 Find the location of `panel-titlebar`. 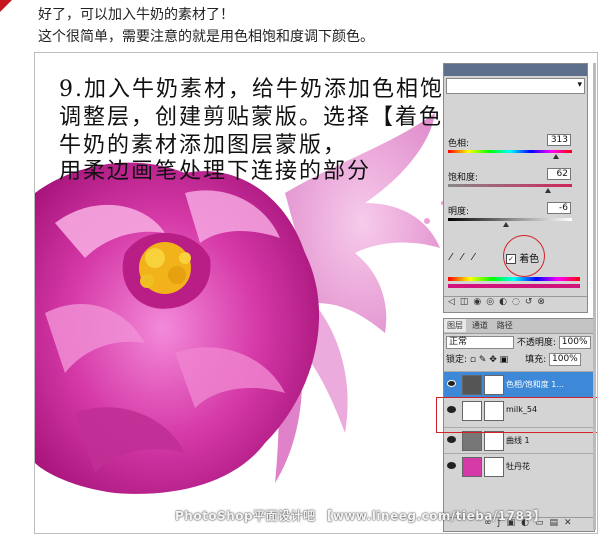

panel-titlebar is located at coordinates (515, 70).